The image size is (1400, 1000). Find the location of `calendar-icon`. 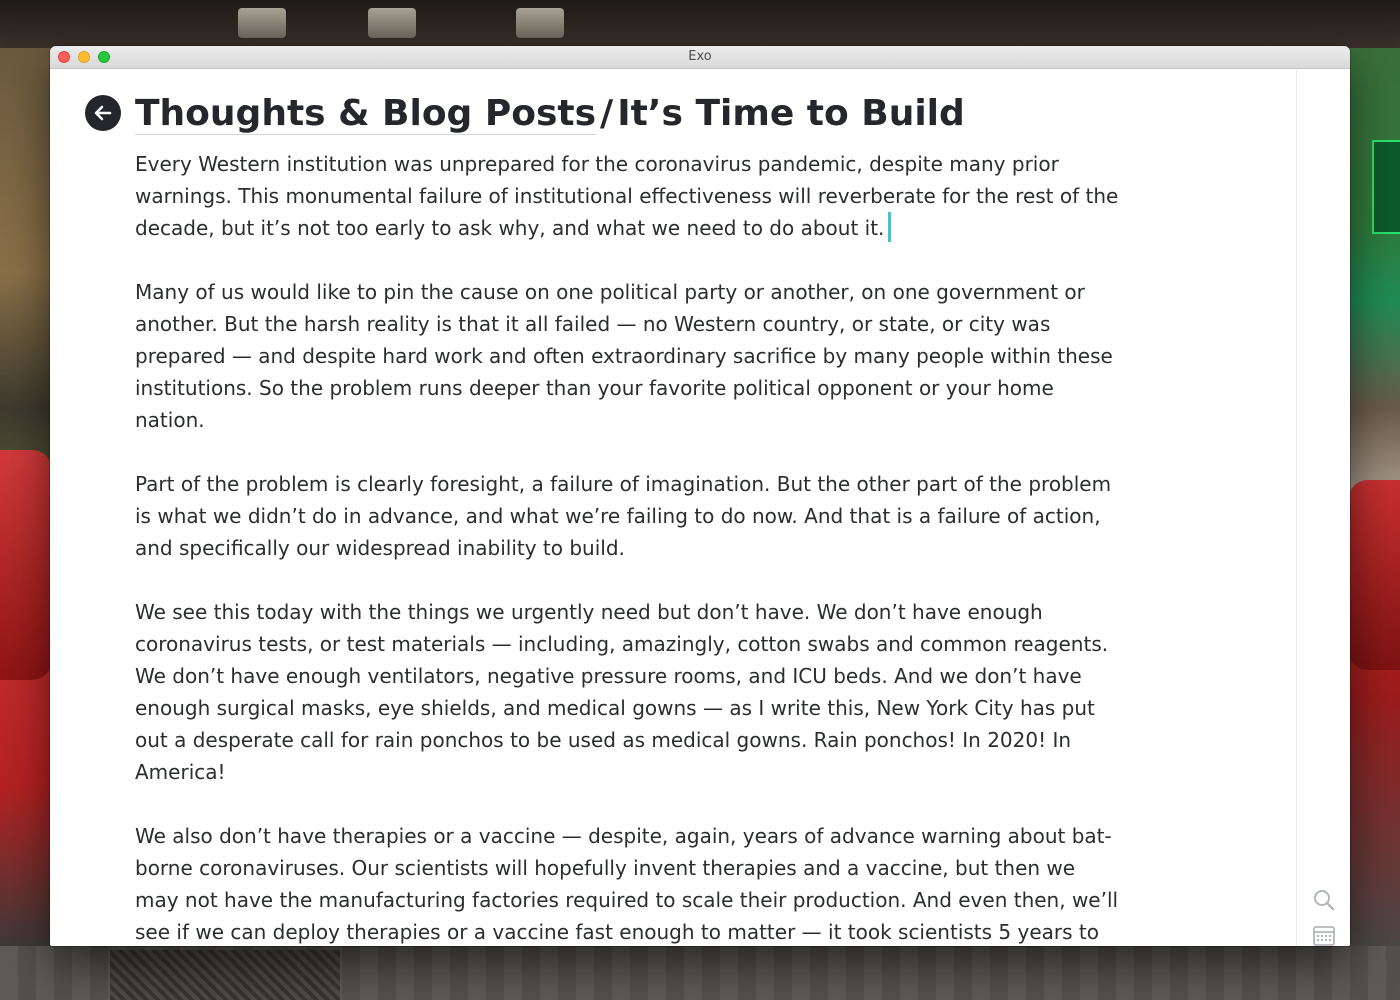

calendar-icon is located at coordinates (1324, 936).